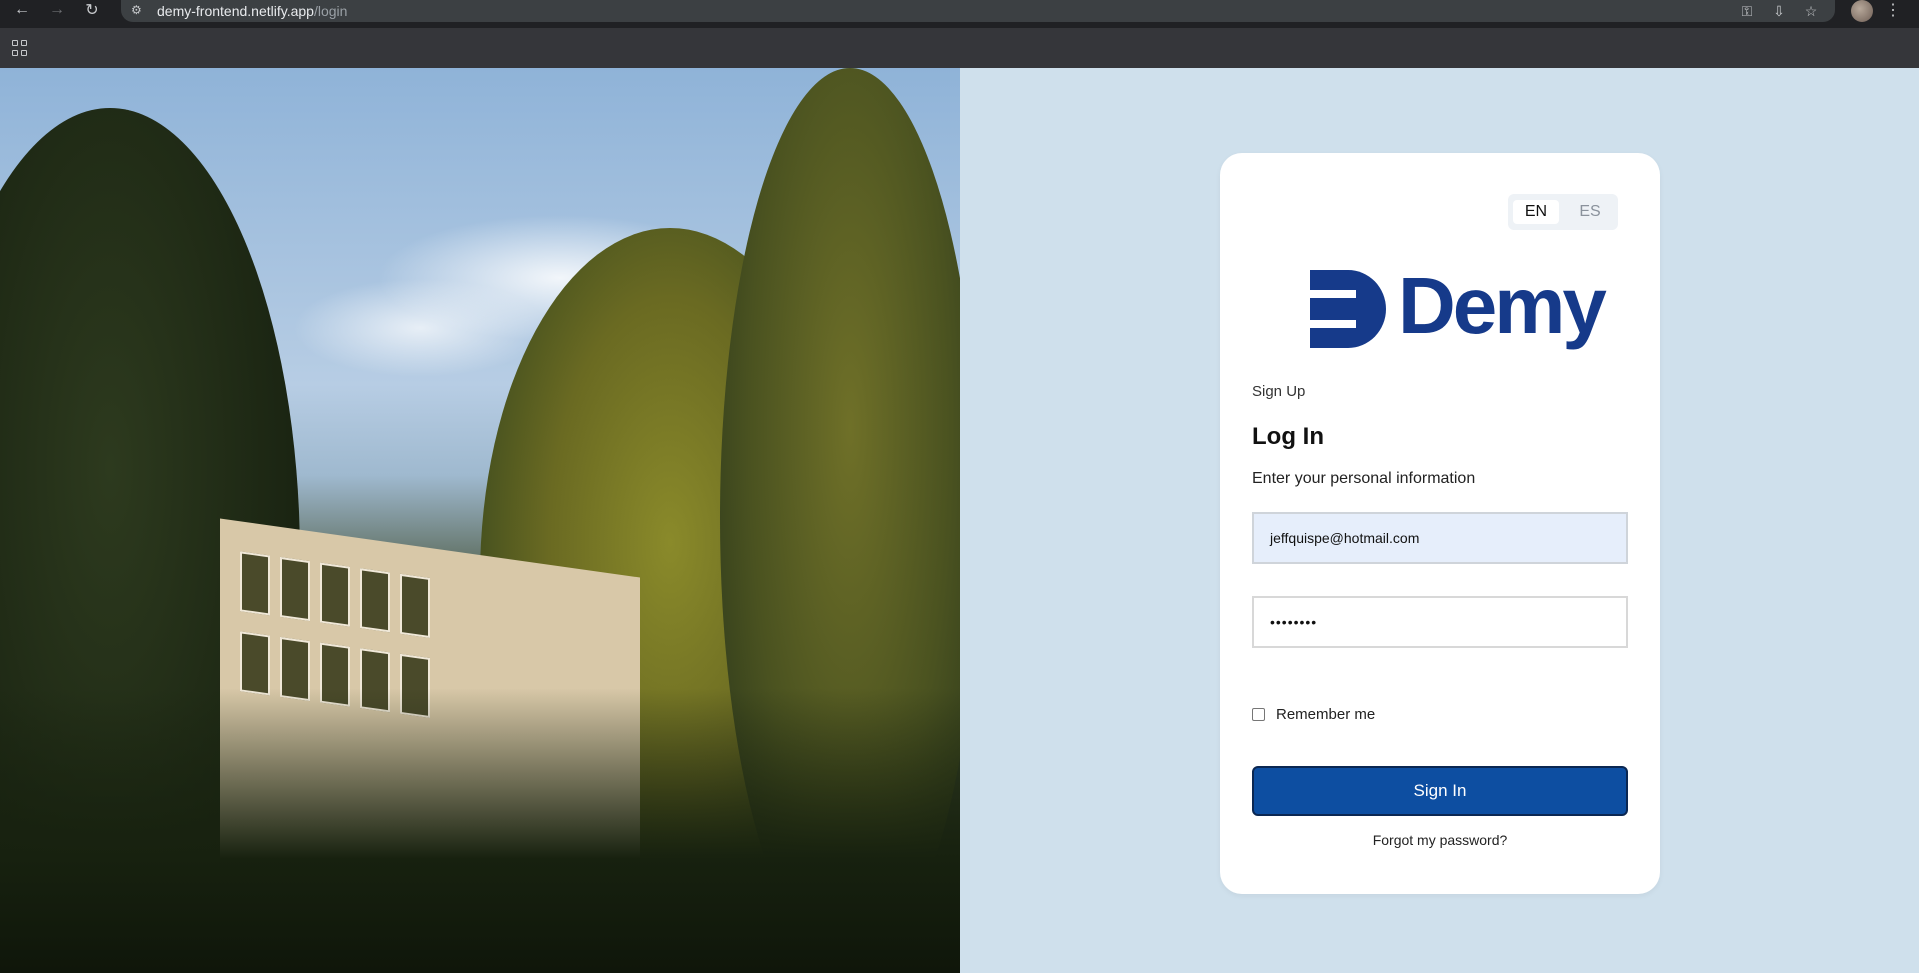 The width and height of the screenshot is (1919, 973). I want to click on page-subtitle: Enter your personal information, so click(1364, 478).